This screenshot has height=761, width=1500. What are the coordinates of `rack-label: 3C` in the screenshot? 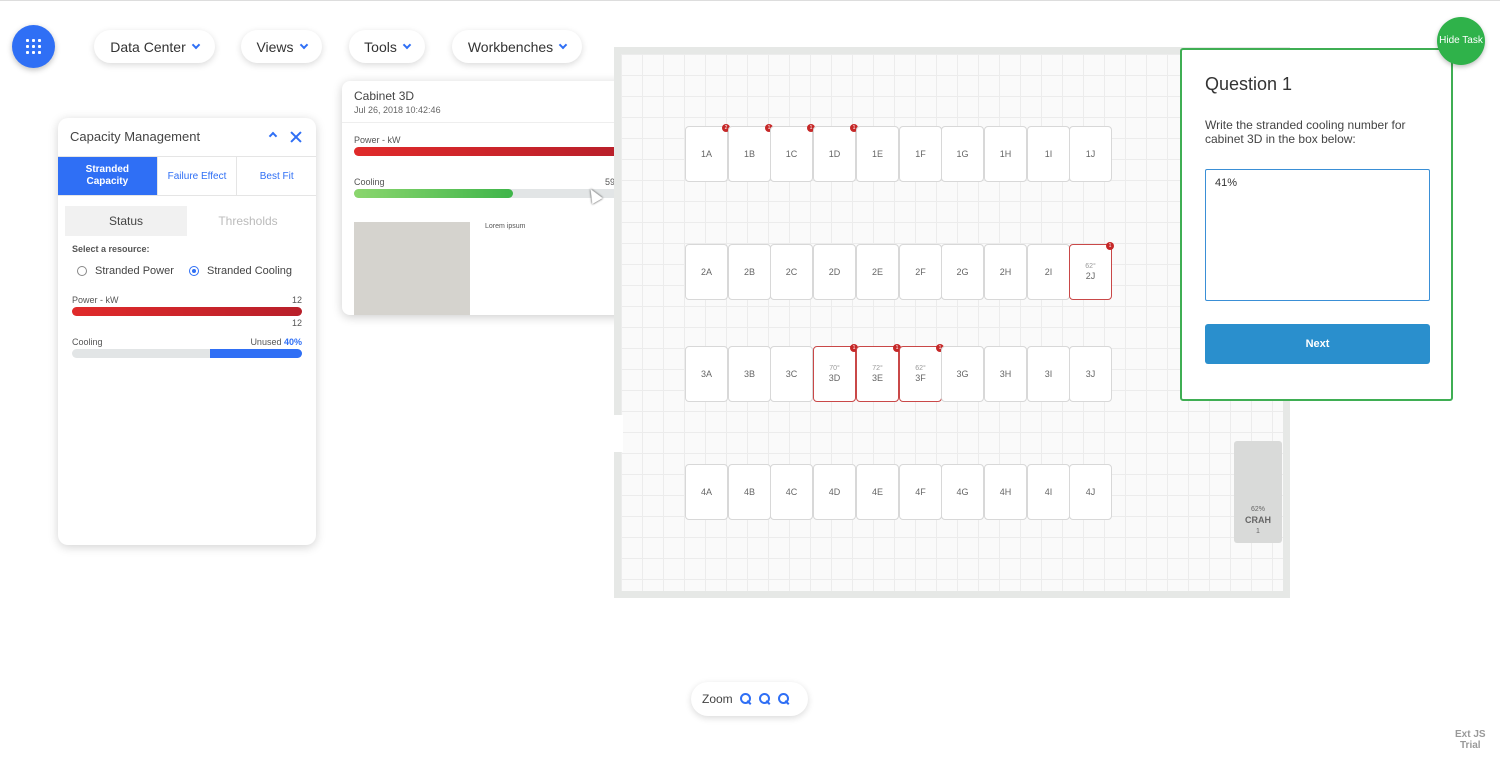 It's located at (791, 374).